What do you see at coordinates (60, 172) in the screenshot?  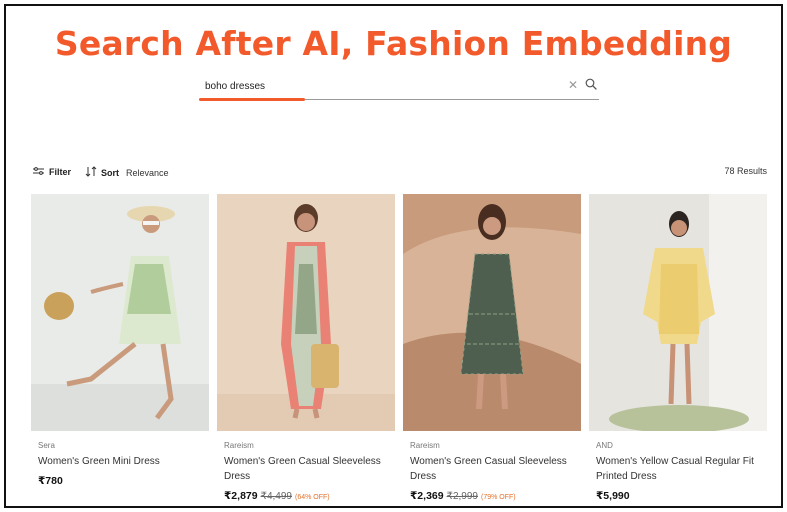 I see `filter-label: Filter` at bounding box center [60, 172].